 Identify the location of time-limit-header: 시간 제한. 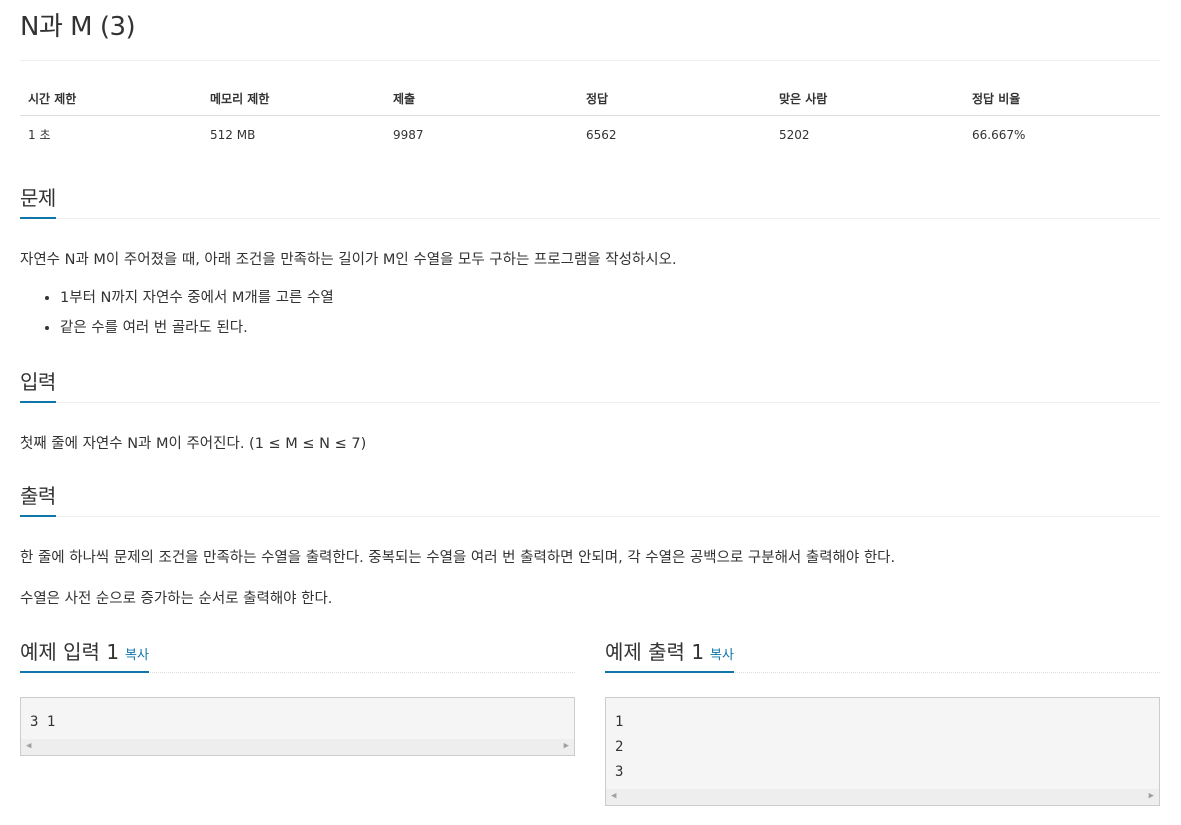
(111, 98).